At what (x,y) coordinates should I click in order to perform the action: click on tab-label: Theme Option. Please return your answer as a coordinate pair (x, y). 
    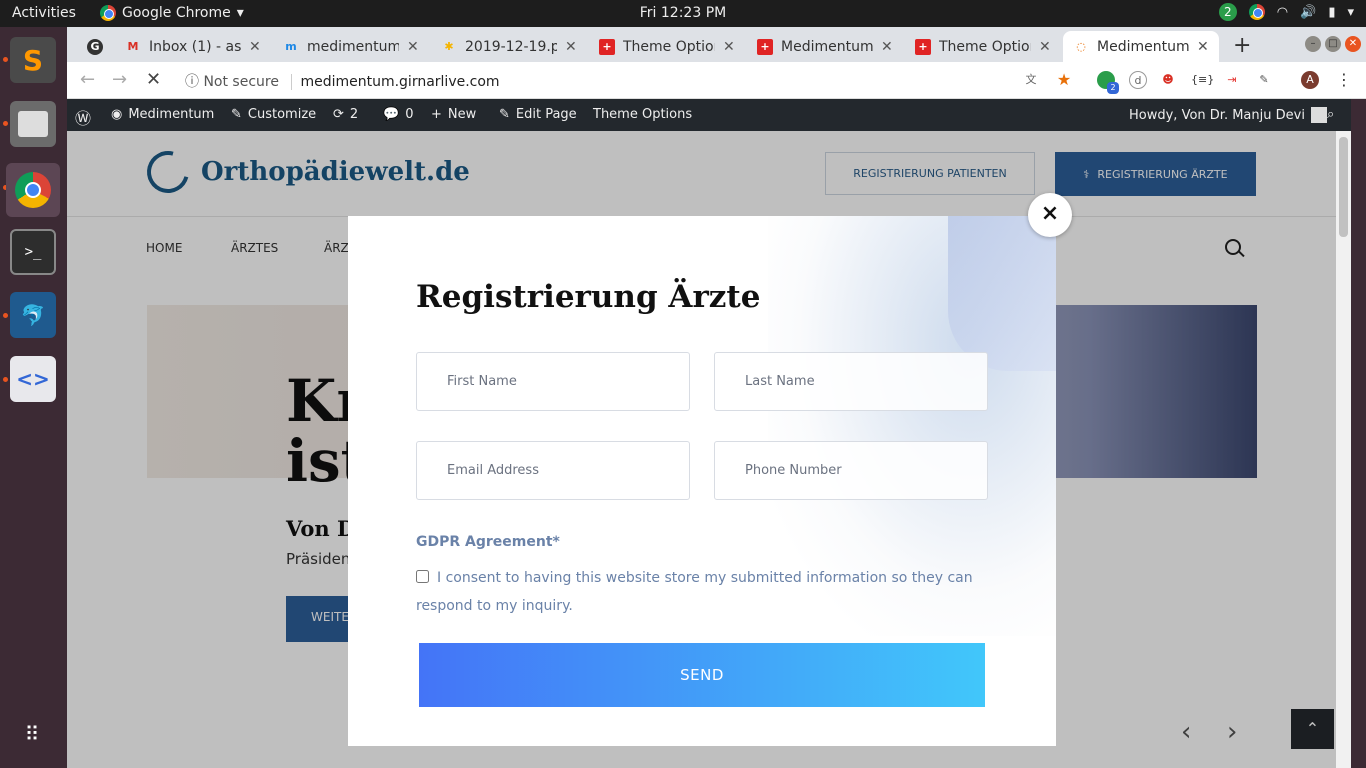
    Looking at the image, I should click on (985, 46).